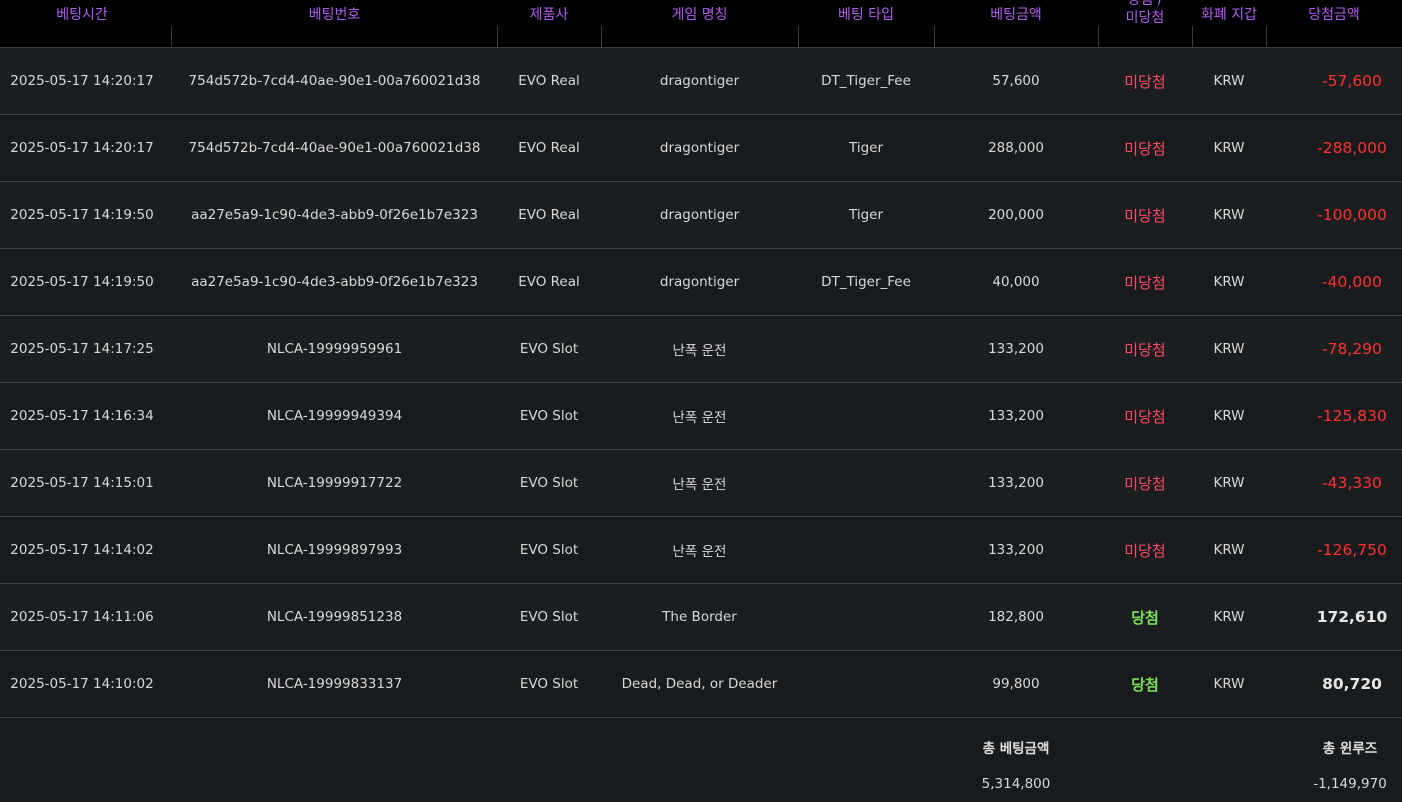 This screenshot has width=1402, height=802. I want to click on header-bet-time: 베팅시간, so click(82, 23).